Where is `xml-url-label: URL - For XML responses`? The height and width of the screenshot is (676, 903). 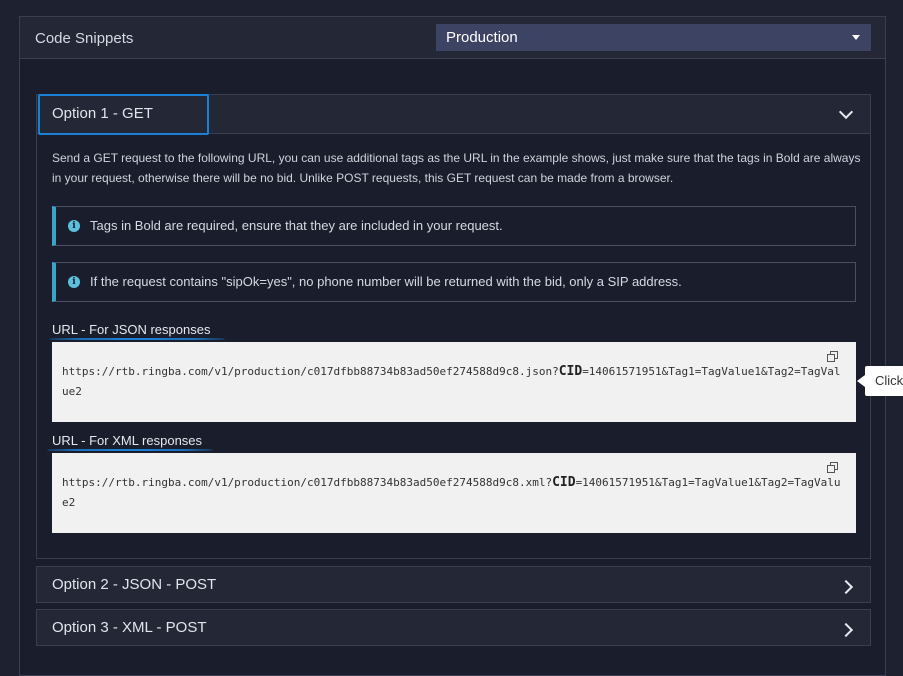
xml-url-label: URL - For XML responses is located at coordinates (127, 440).